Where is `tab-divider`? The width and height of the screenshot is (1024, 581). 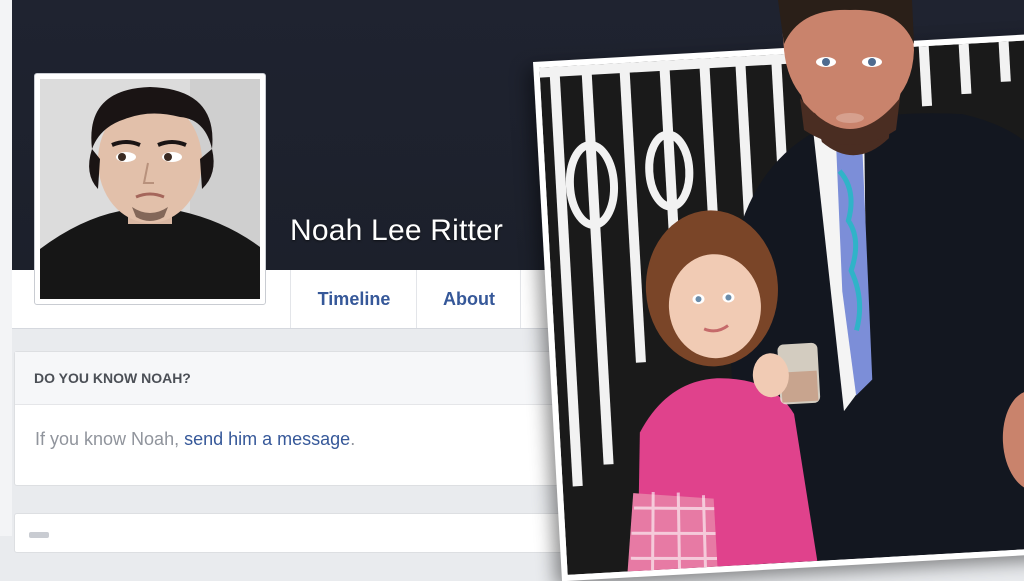 tab-divider is located at coordinates (520, 299).